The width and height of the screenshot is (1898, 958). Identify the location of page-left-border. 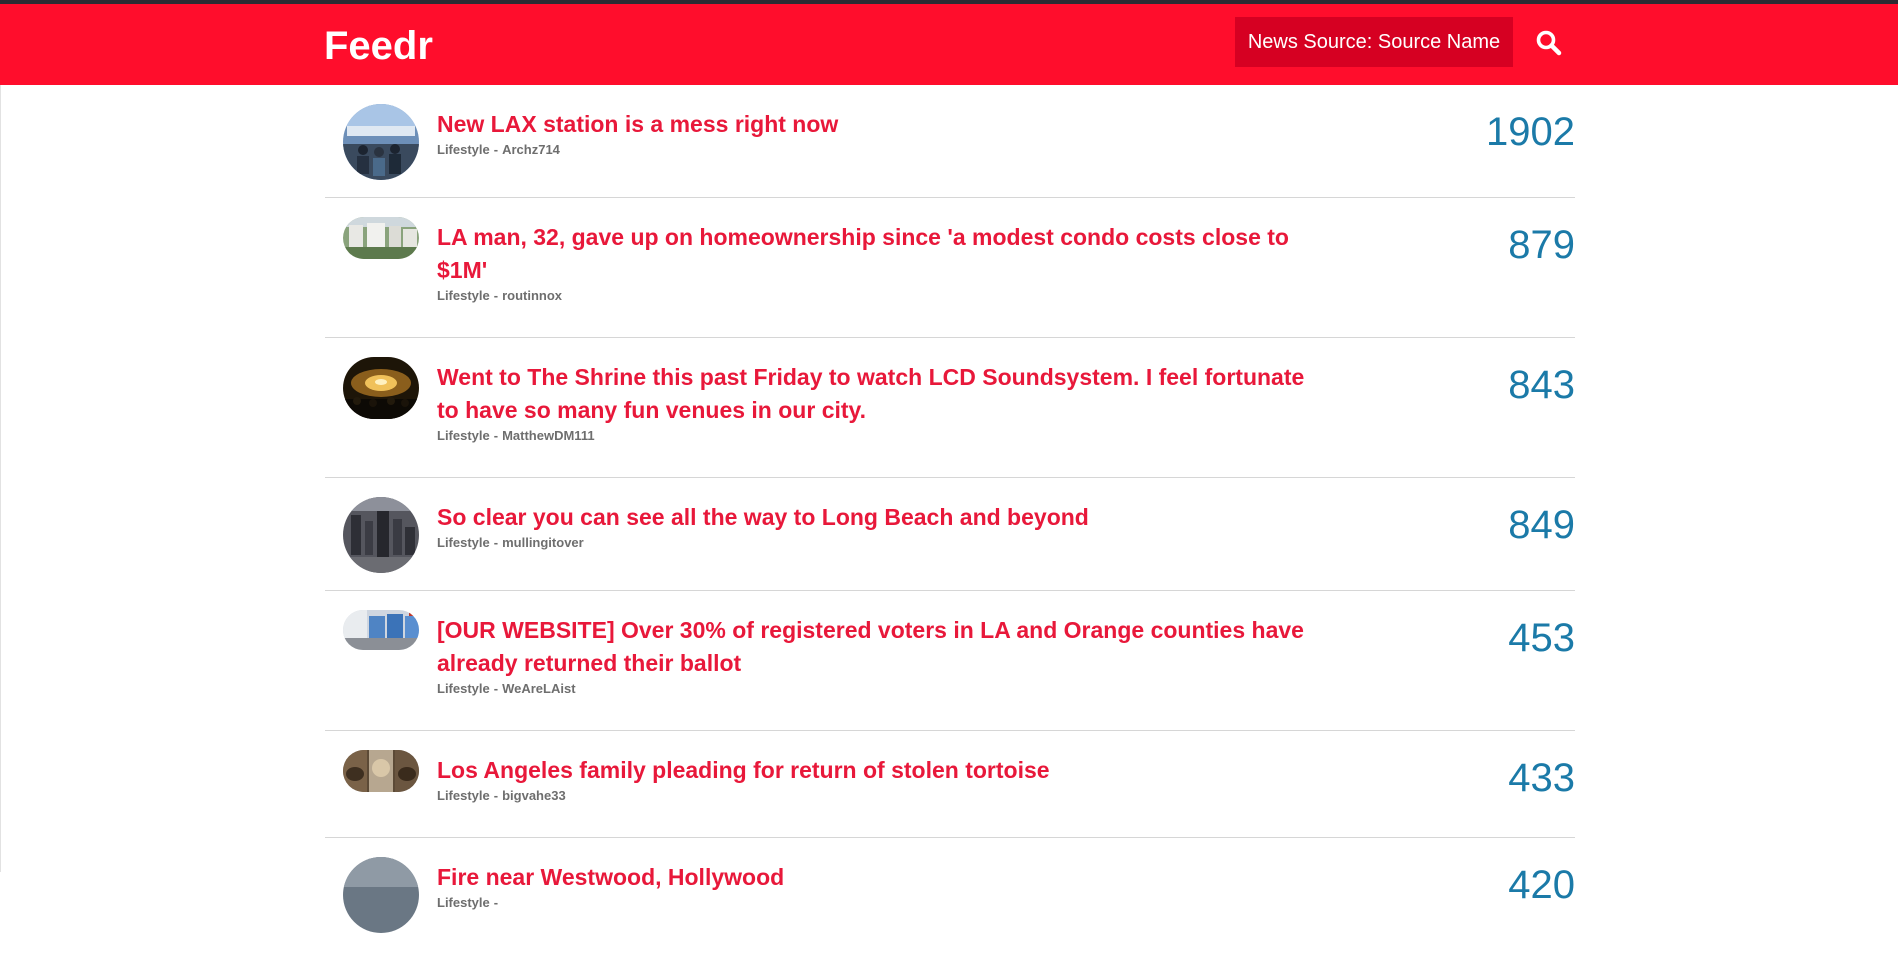
(0, 478).